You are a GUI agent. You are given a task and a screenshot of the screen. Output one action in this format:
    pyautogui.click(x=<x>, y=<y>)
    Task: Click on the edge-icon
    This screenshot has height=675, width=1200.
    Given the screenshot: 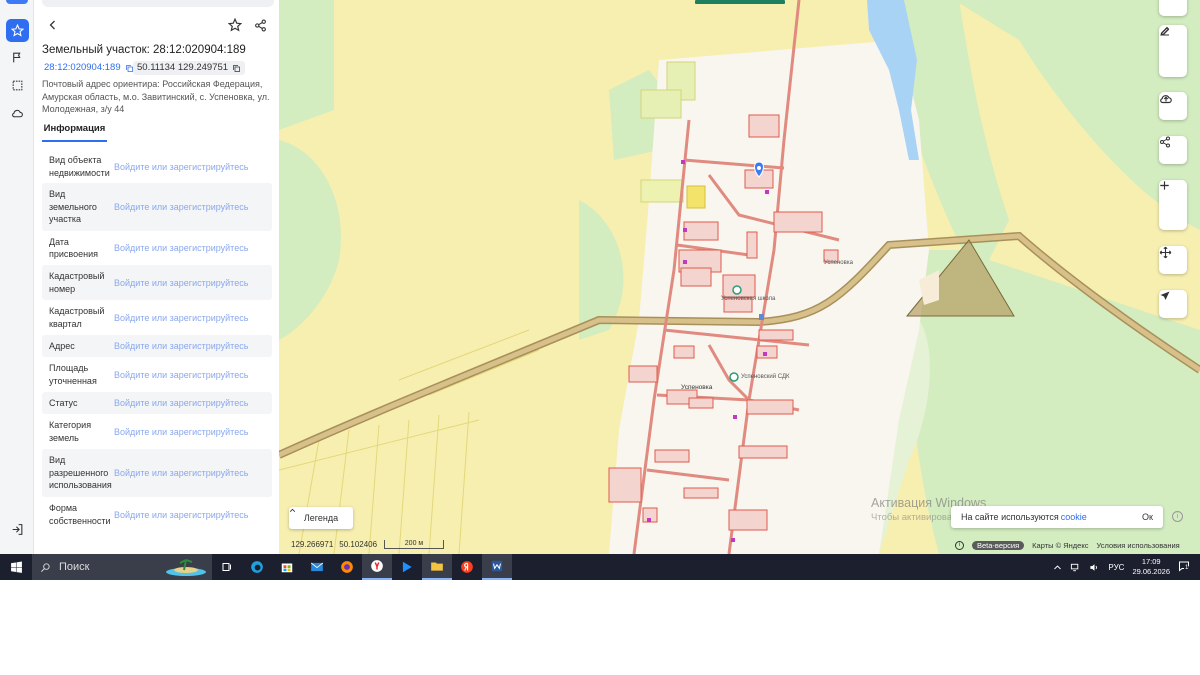 What is the action you would take?
    pyautogui.click(x=257, y=567)
    